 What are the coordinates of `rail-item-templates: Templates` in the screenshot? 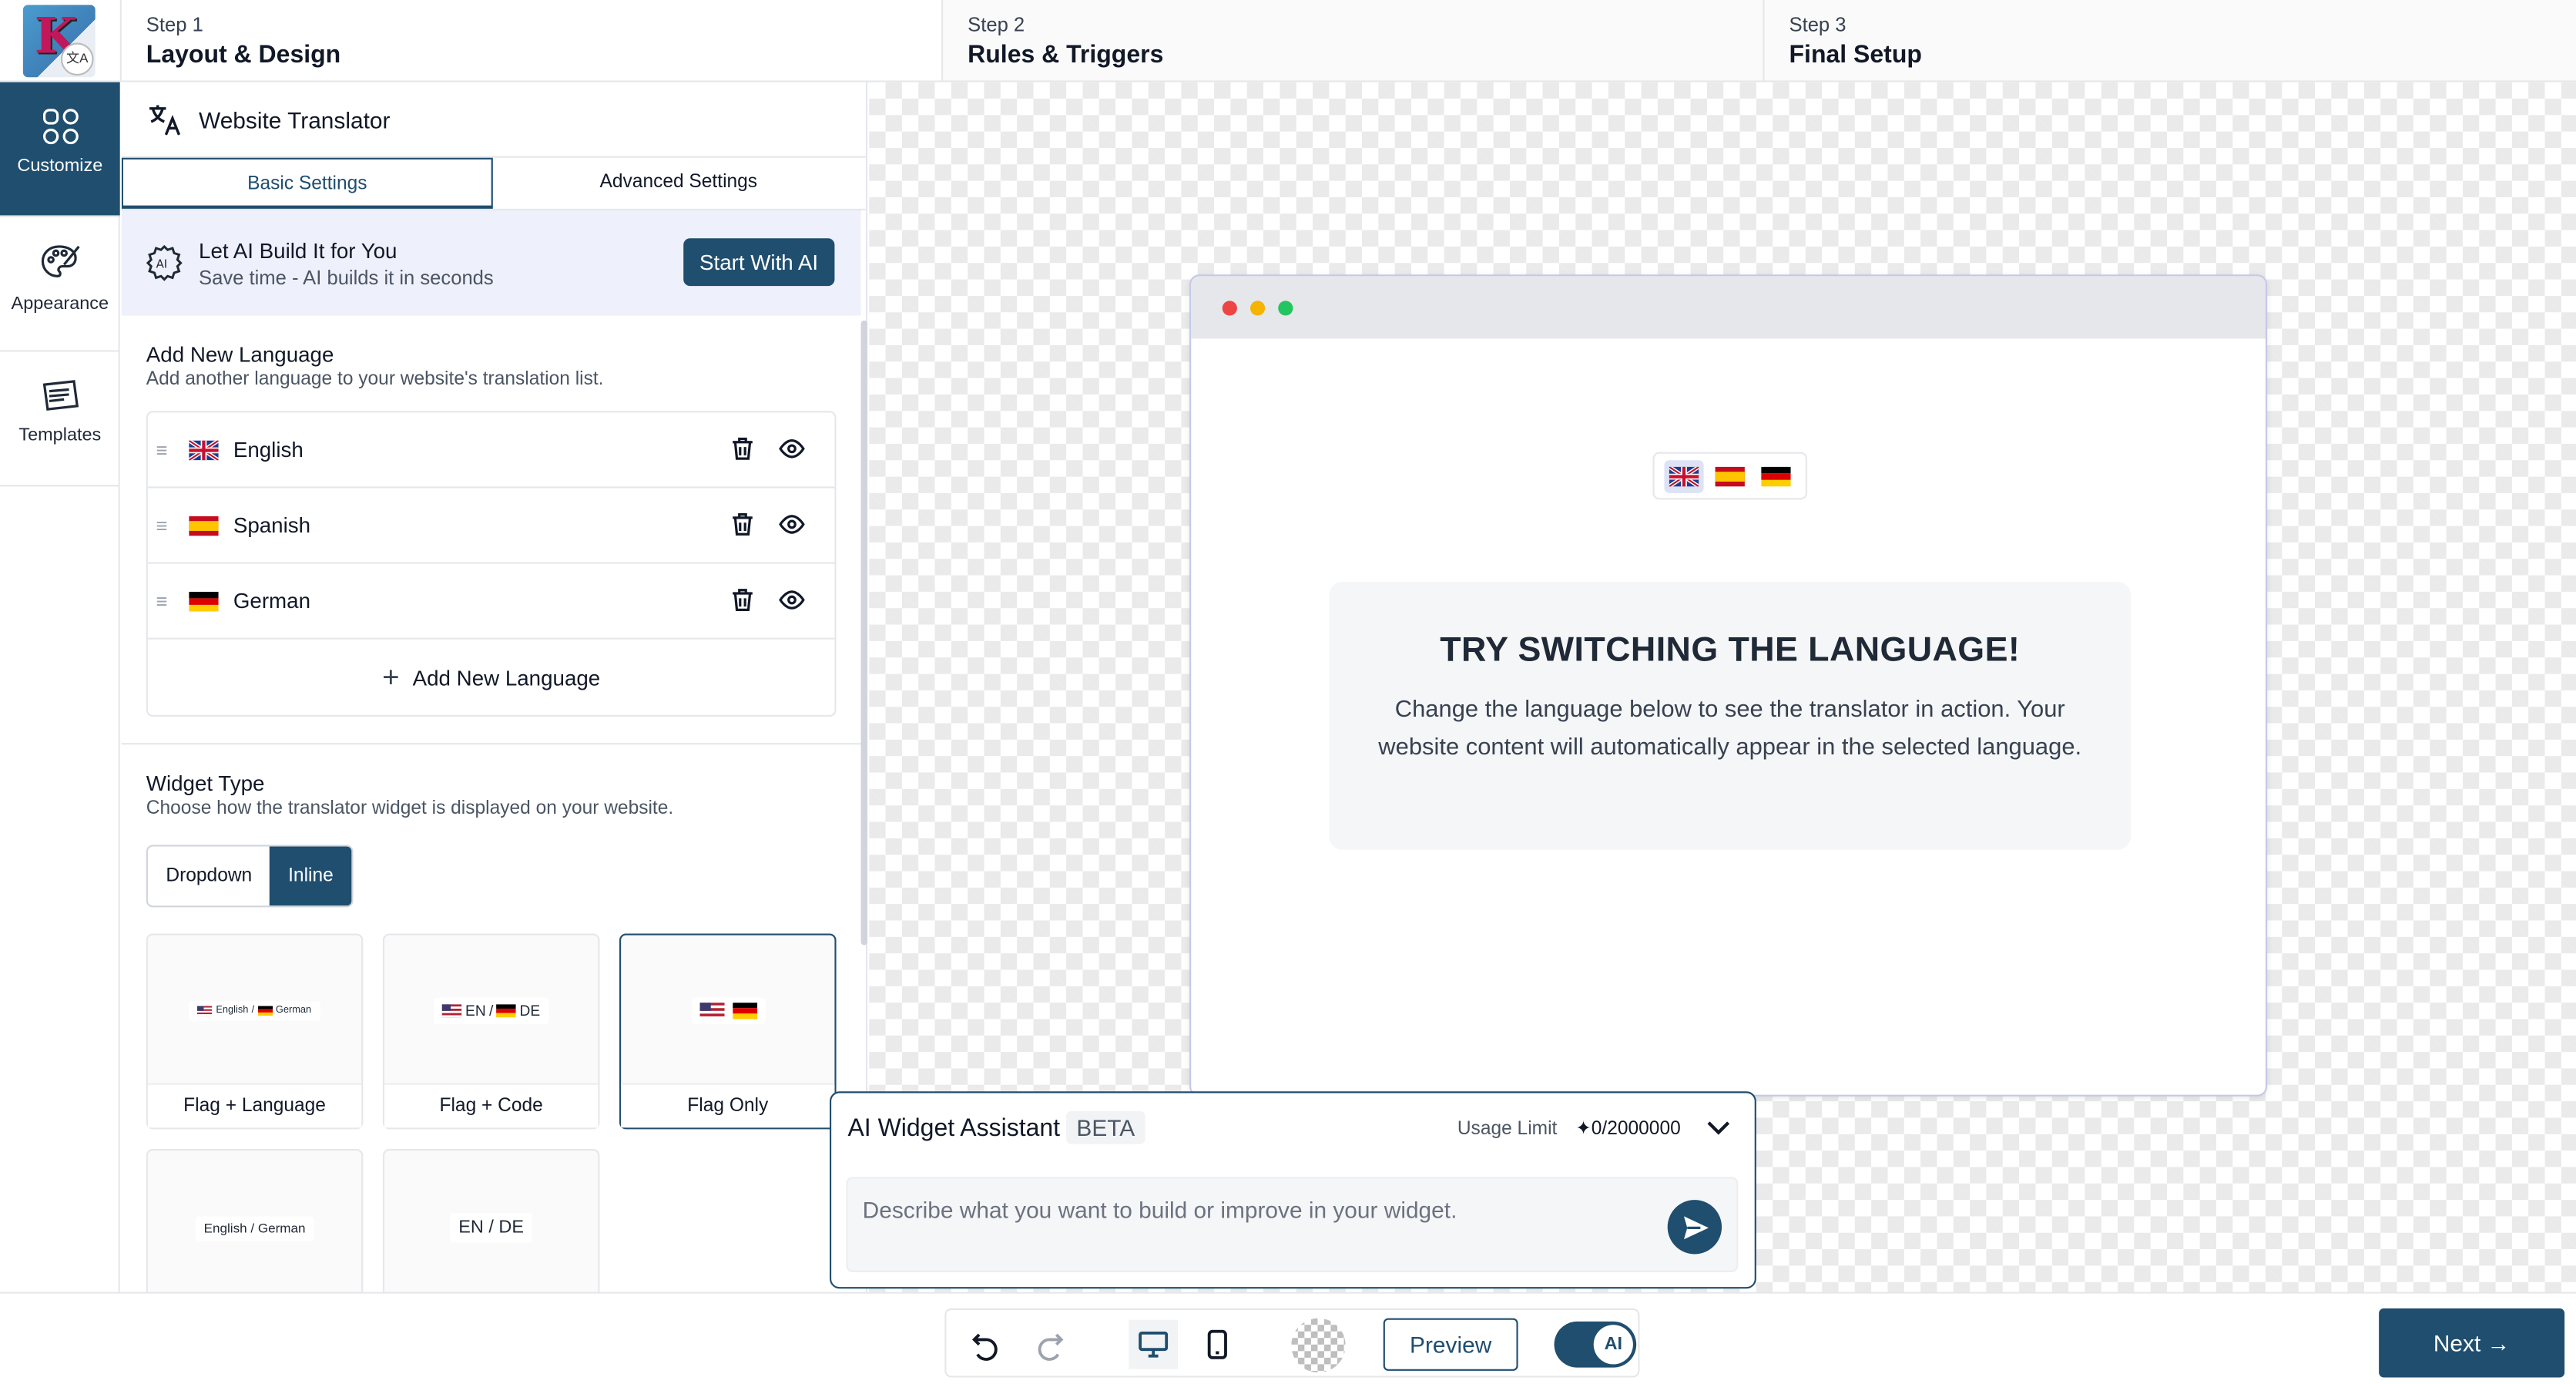 It's located at (60, 419).